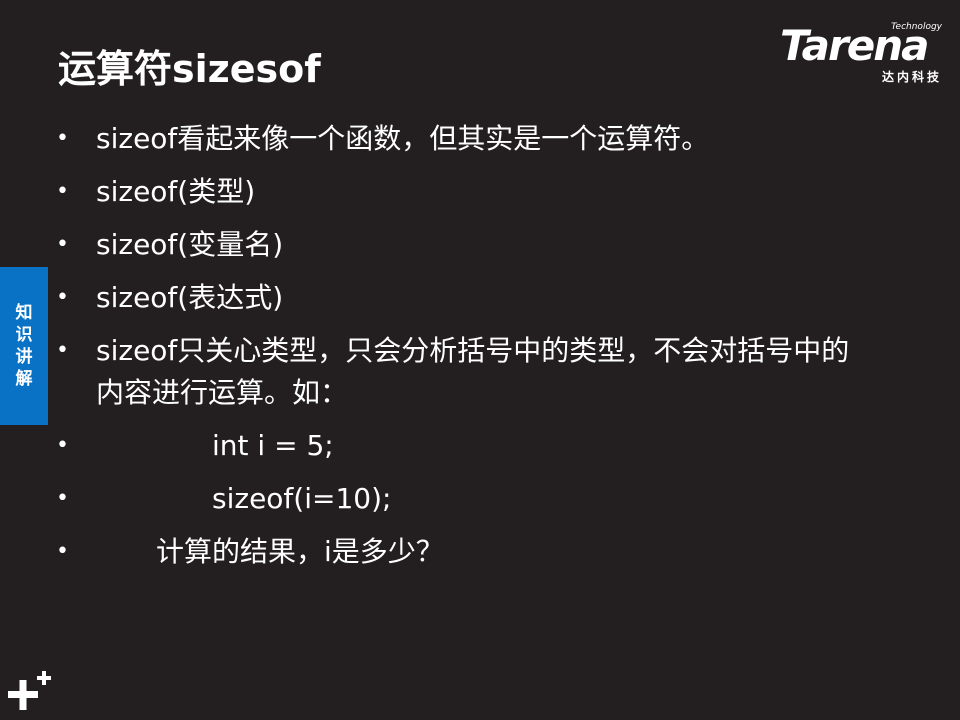  I want to click on bullet-item: • sizeof看起来像一个函数，但其实是一个运算符。, so click(466, 139).